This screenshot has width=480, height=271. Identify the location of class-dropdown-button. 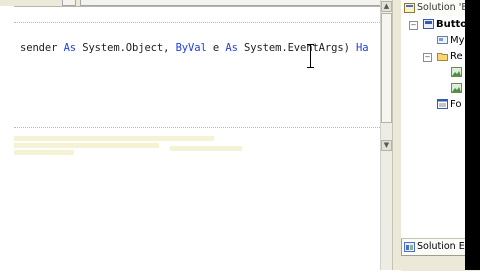
(69, 3).